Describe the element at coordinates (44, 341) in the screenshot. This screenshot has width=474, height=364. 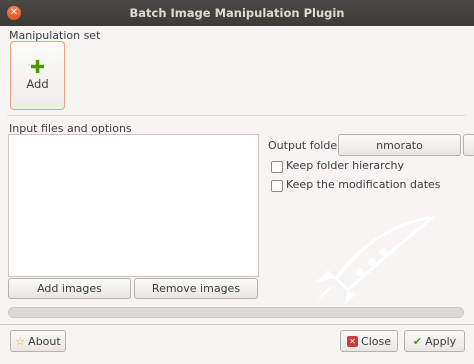
I see `about-label: About` at that location.